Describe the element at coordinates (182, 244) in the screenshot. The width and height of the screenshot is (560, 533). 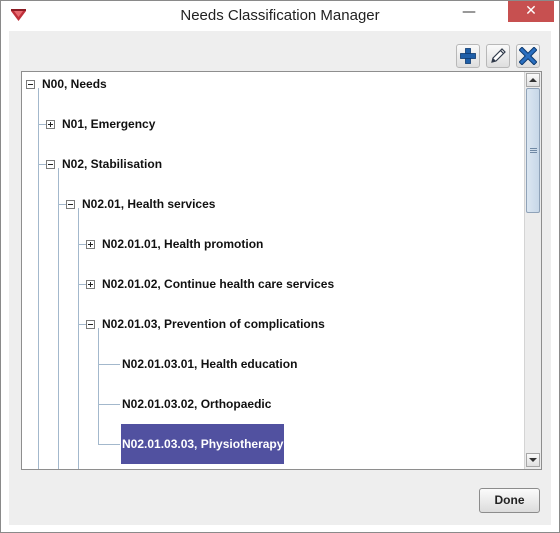
I see `tree-node-health-promotion: N02.01.01, Health promotion` at that location.